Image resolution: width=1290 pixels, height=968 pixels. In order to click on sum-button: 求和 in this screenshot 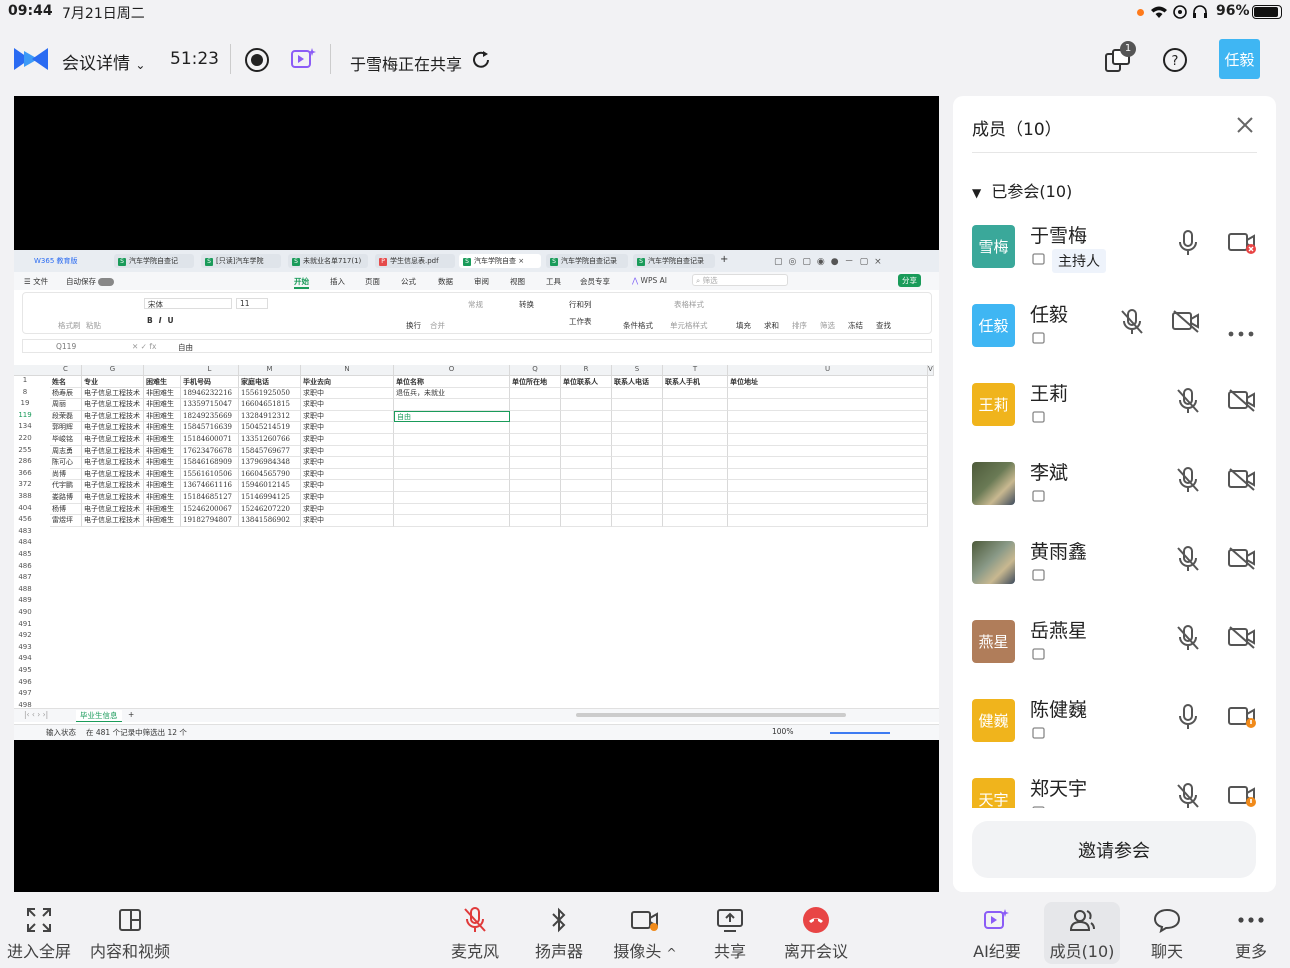, I will do `click(771, 325)`.